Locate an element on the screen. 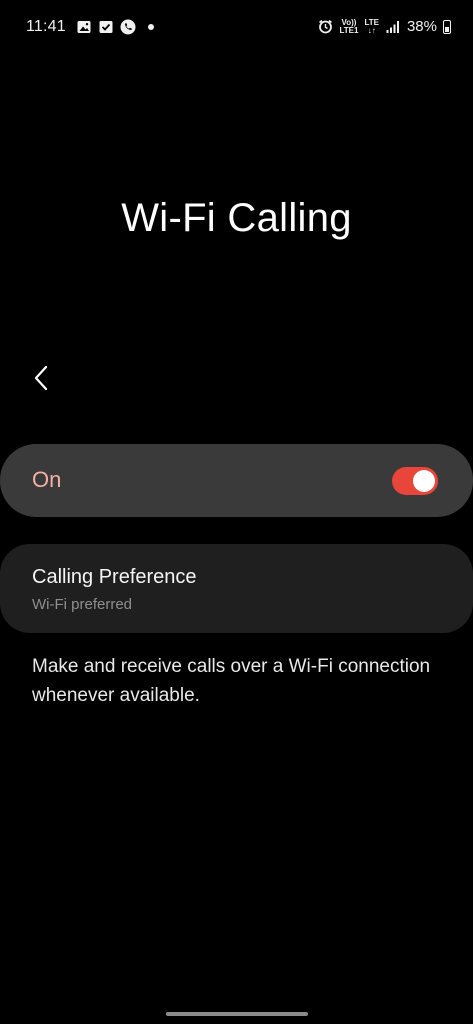 The image size is (473, 1024). status-left: 11:41 is located at coordinates (90, 27).